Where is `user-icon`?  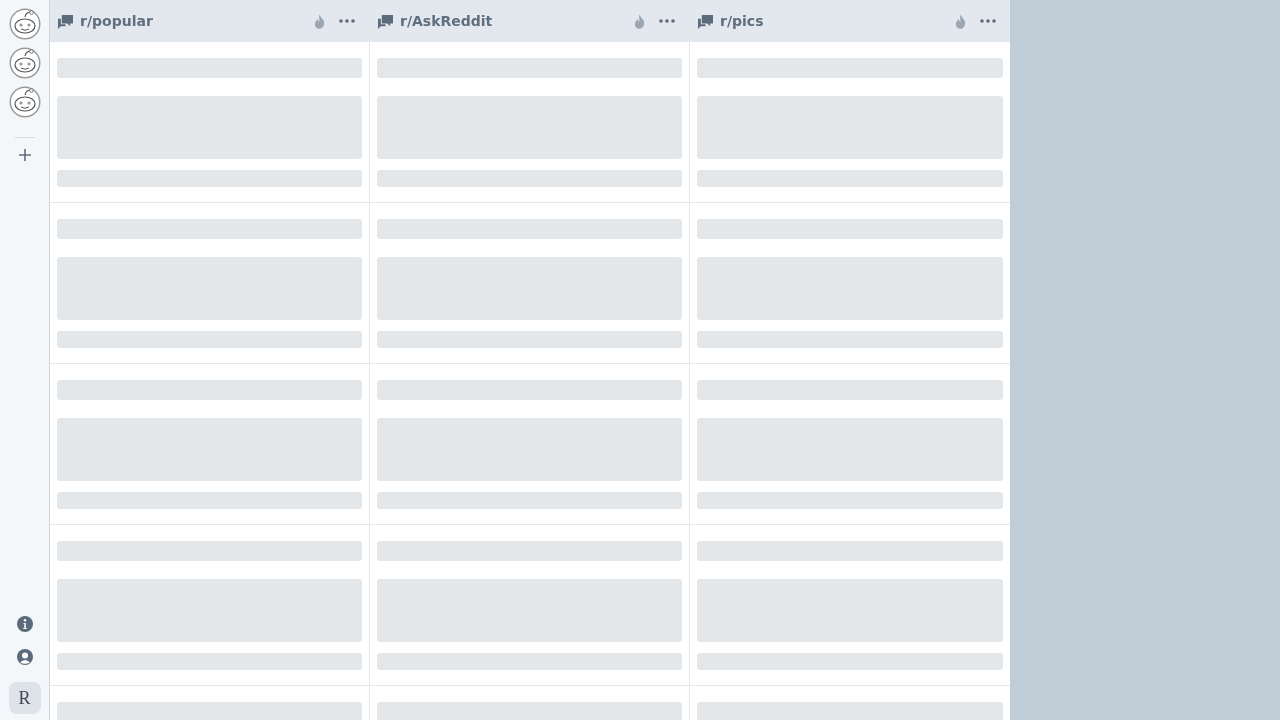 user-icon is located at coordinates (24, 657).